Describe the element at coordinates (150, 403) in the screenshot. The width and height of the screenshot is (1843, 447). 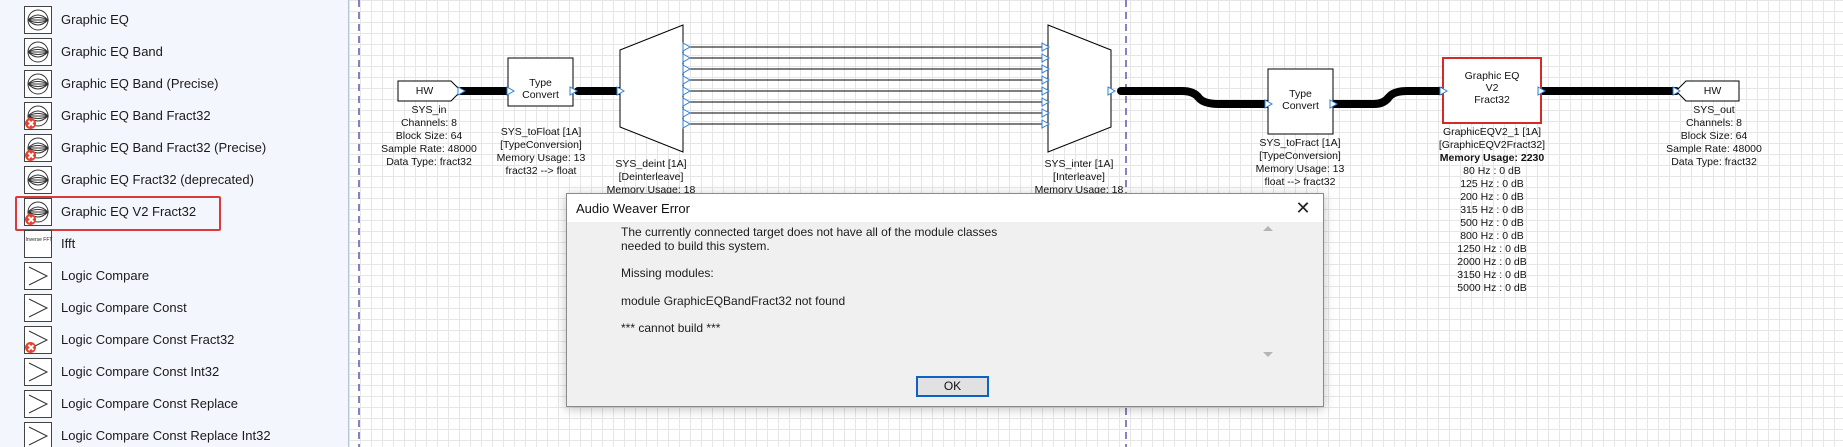
I see `palette-item-label: Logic Compare Const Replace` at that location.